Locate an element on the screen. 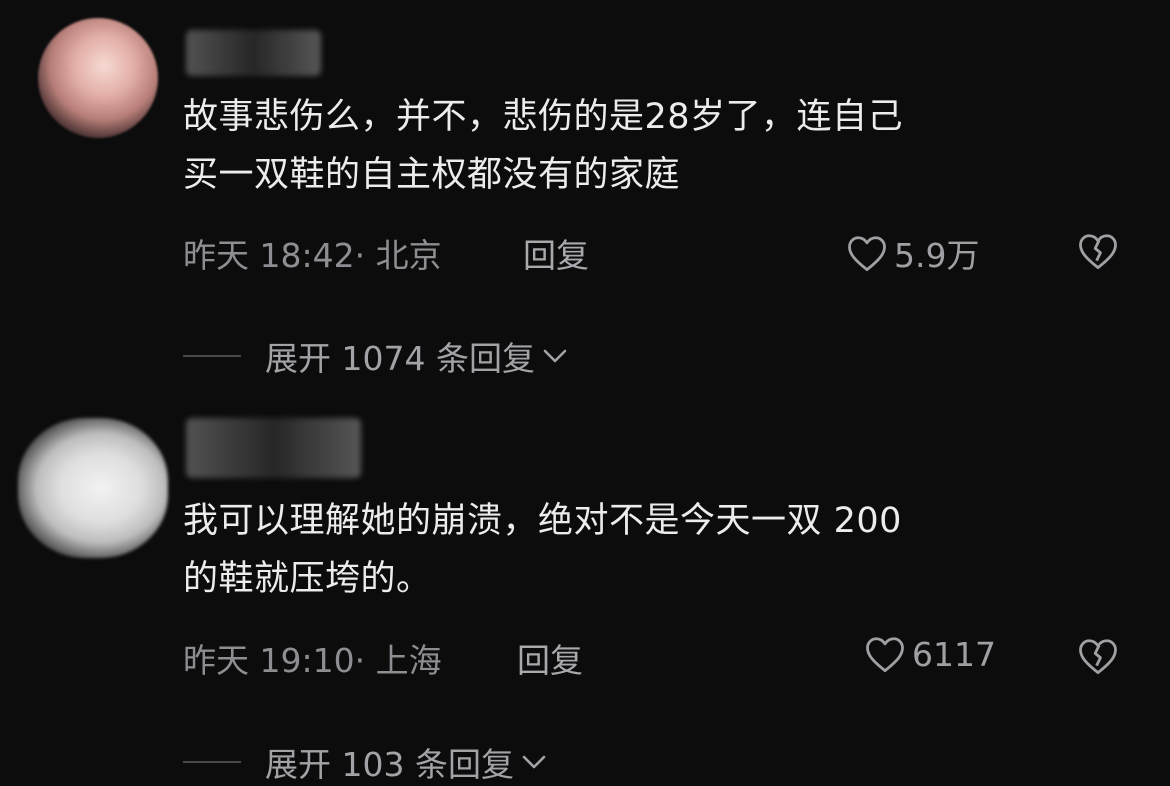  comment-time-location: 昨天 19:10· 上海 is located at coordinates (312, 660).